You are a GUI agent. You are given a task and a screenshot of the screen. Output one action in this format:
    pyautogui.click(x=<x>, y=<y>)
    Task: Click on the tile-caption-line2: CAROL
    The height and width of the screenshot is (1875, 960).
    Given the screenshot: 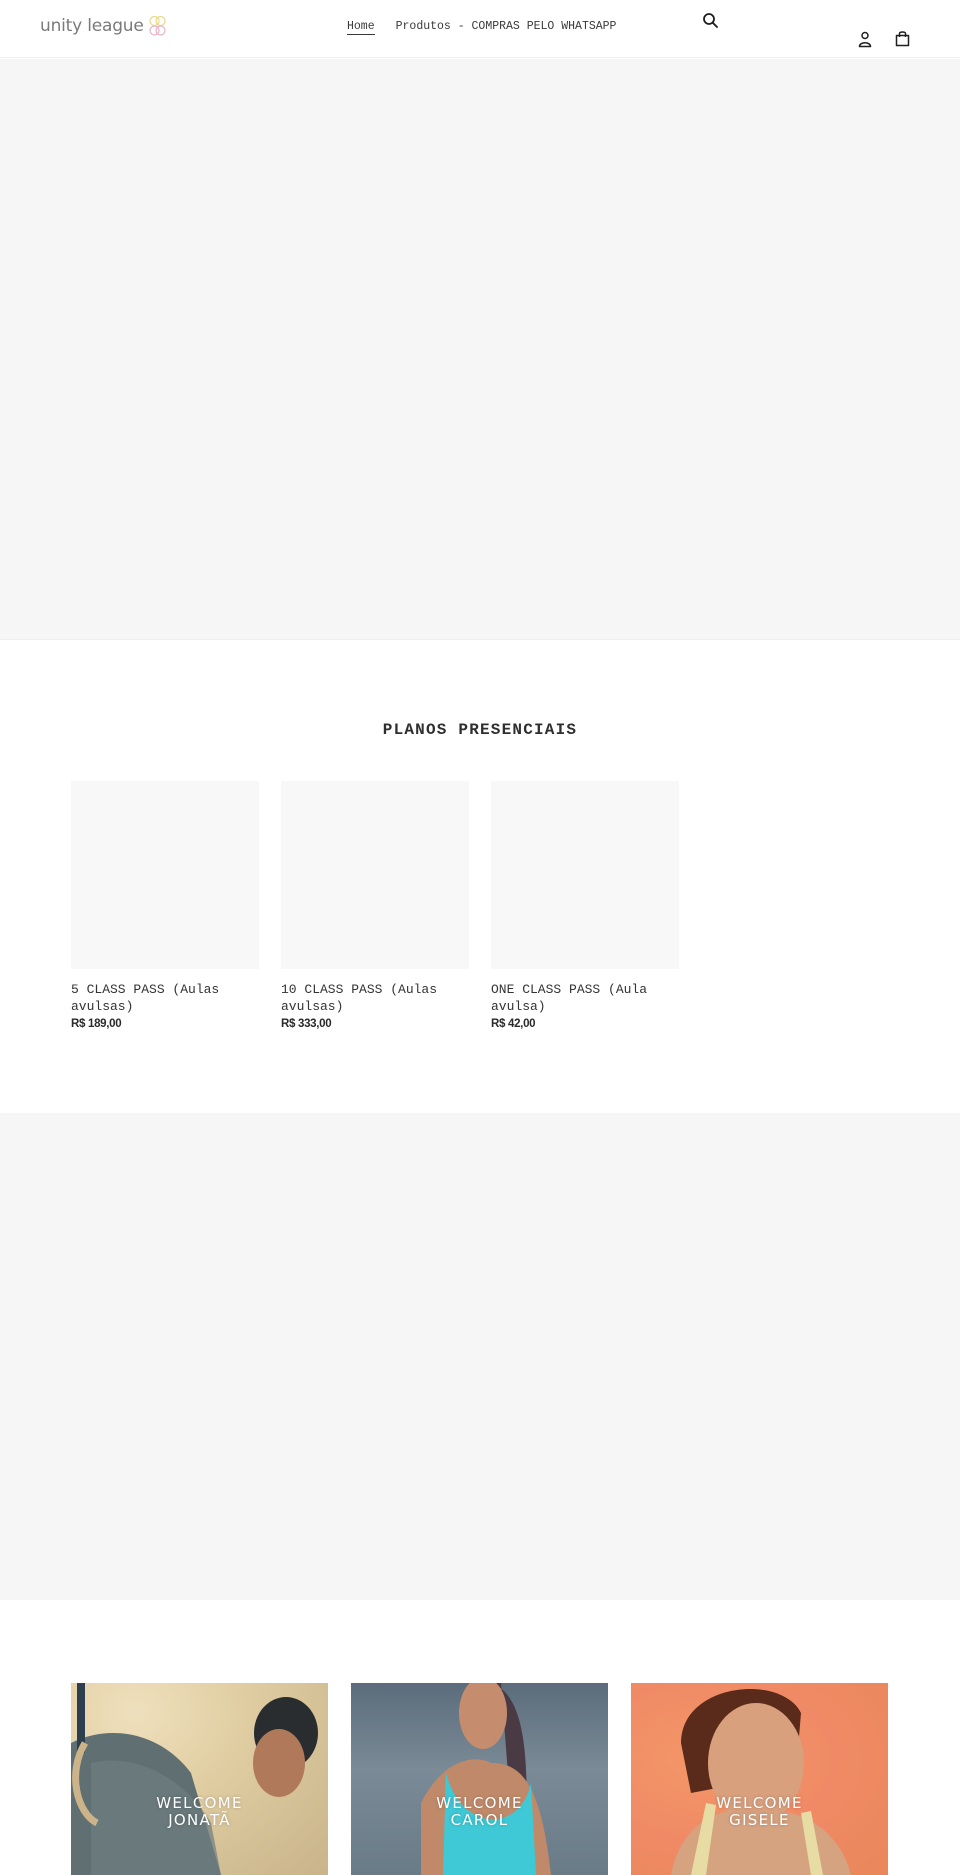 What is the action you would take?
    pyautogui.click(x=479, y=1820)
    